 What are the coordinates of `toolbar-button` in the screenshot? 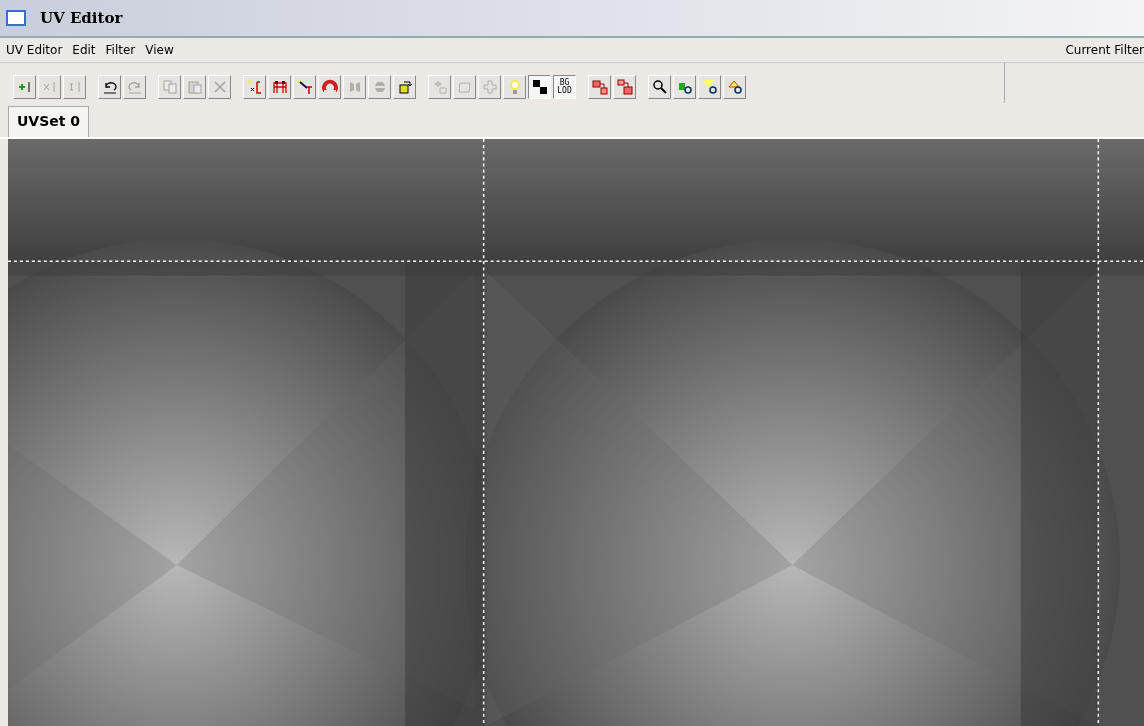 It's located at (539, 87).